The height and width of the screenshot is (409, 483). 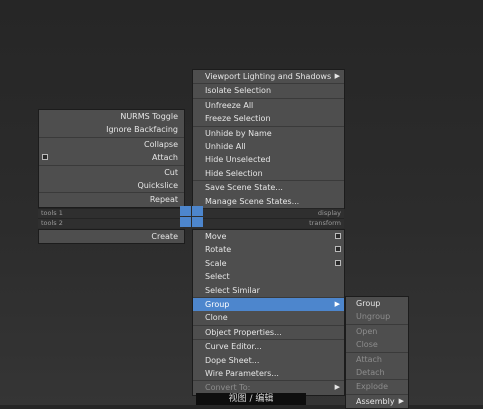 What do you see at coordinates (377, 372) in the screenshot?
I see `submenu-item-detach: Detach` at bounding box center [377, 372].